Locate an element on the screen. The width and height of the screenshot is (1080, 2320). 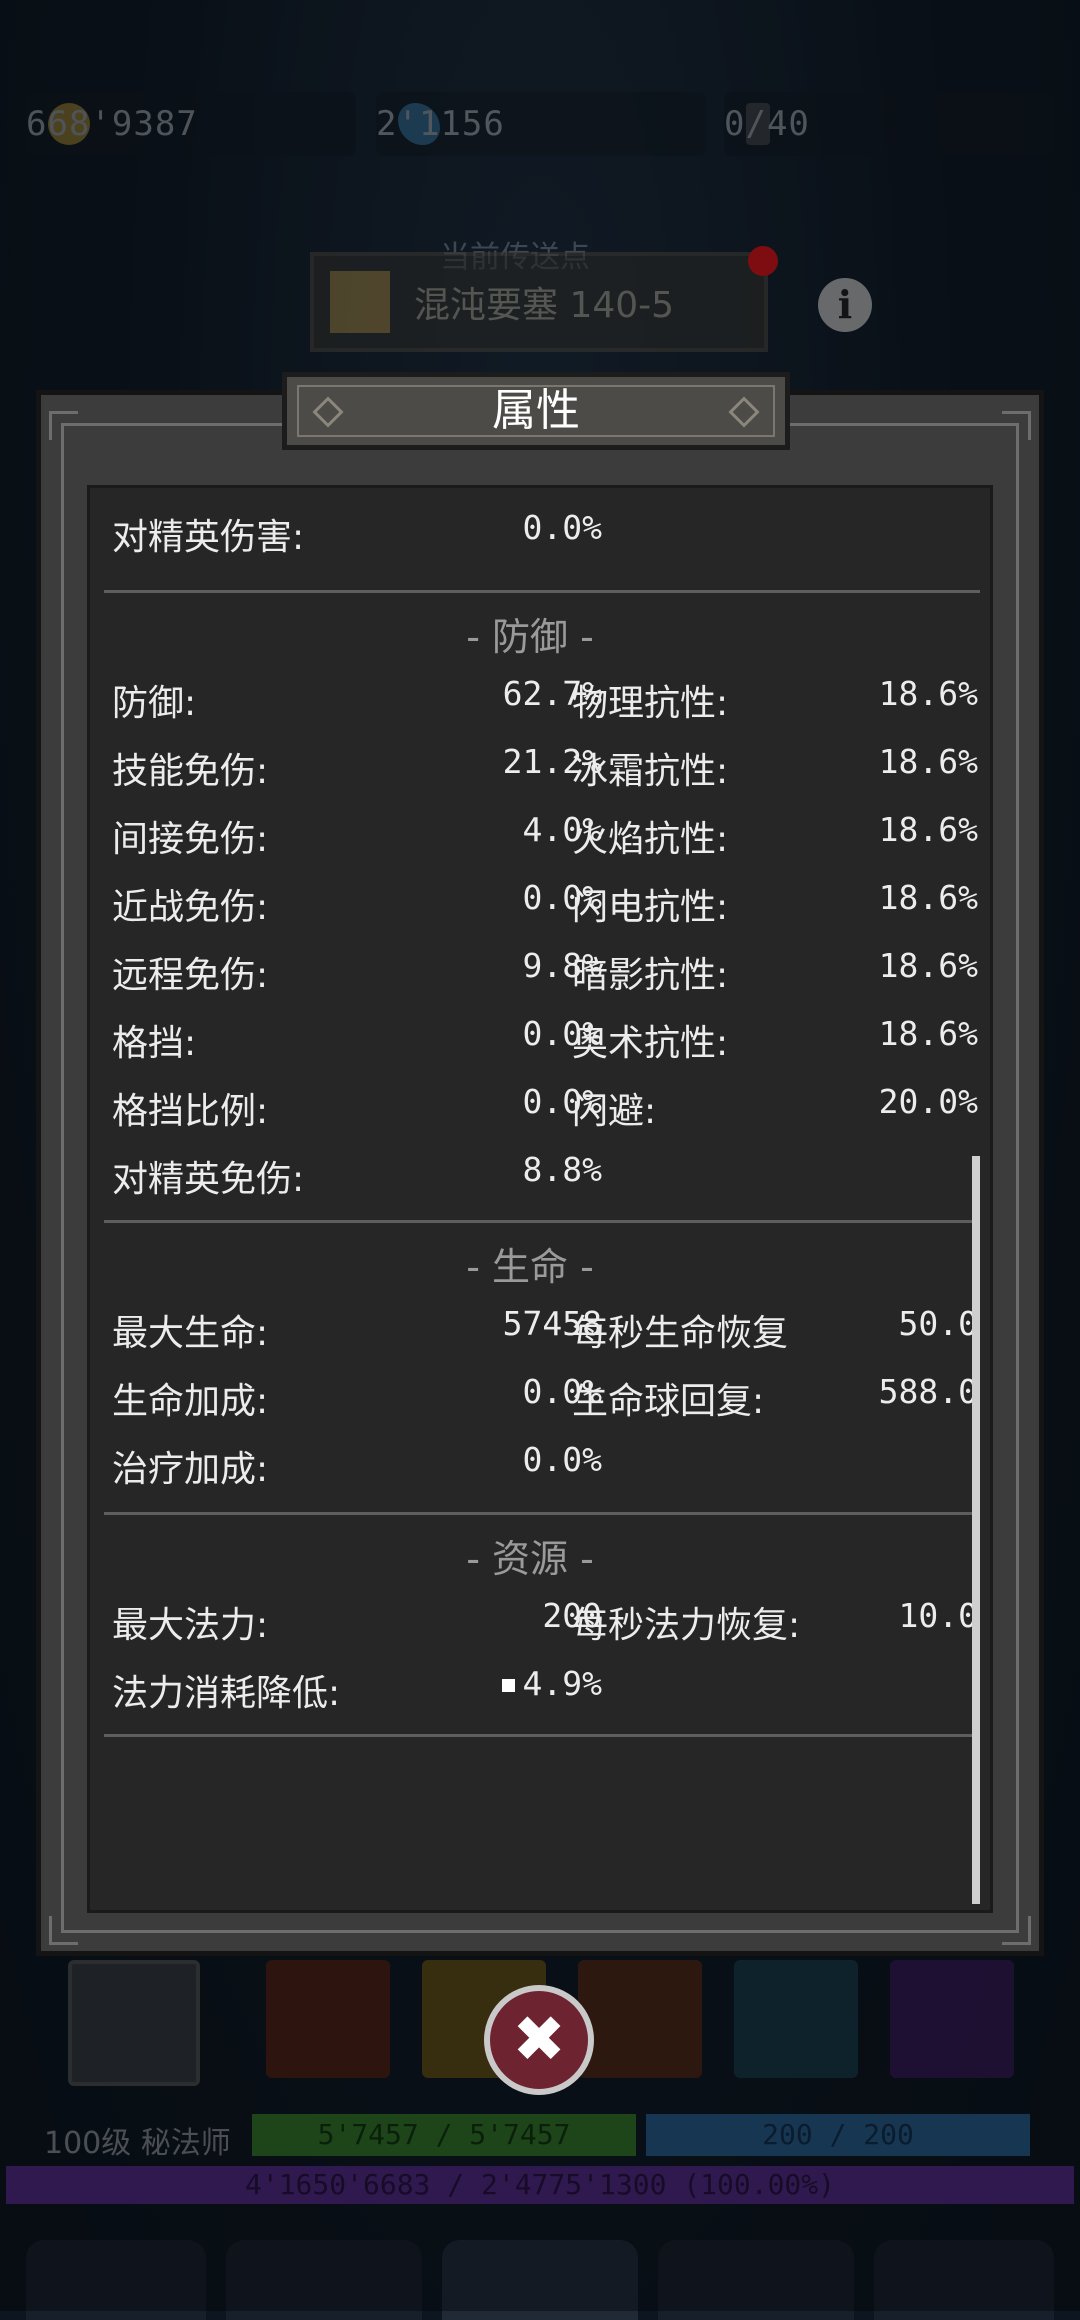
attr-label: 远程免伤: is located at coordinates (190, 975).